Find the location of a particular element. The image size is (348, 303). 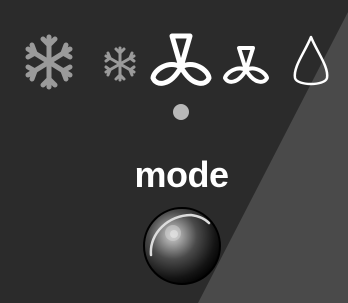

fan-small-icon is located at coordinates (246, 66).